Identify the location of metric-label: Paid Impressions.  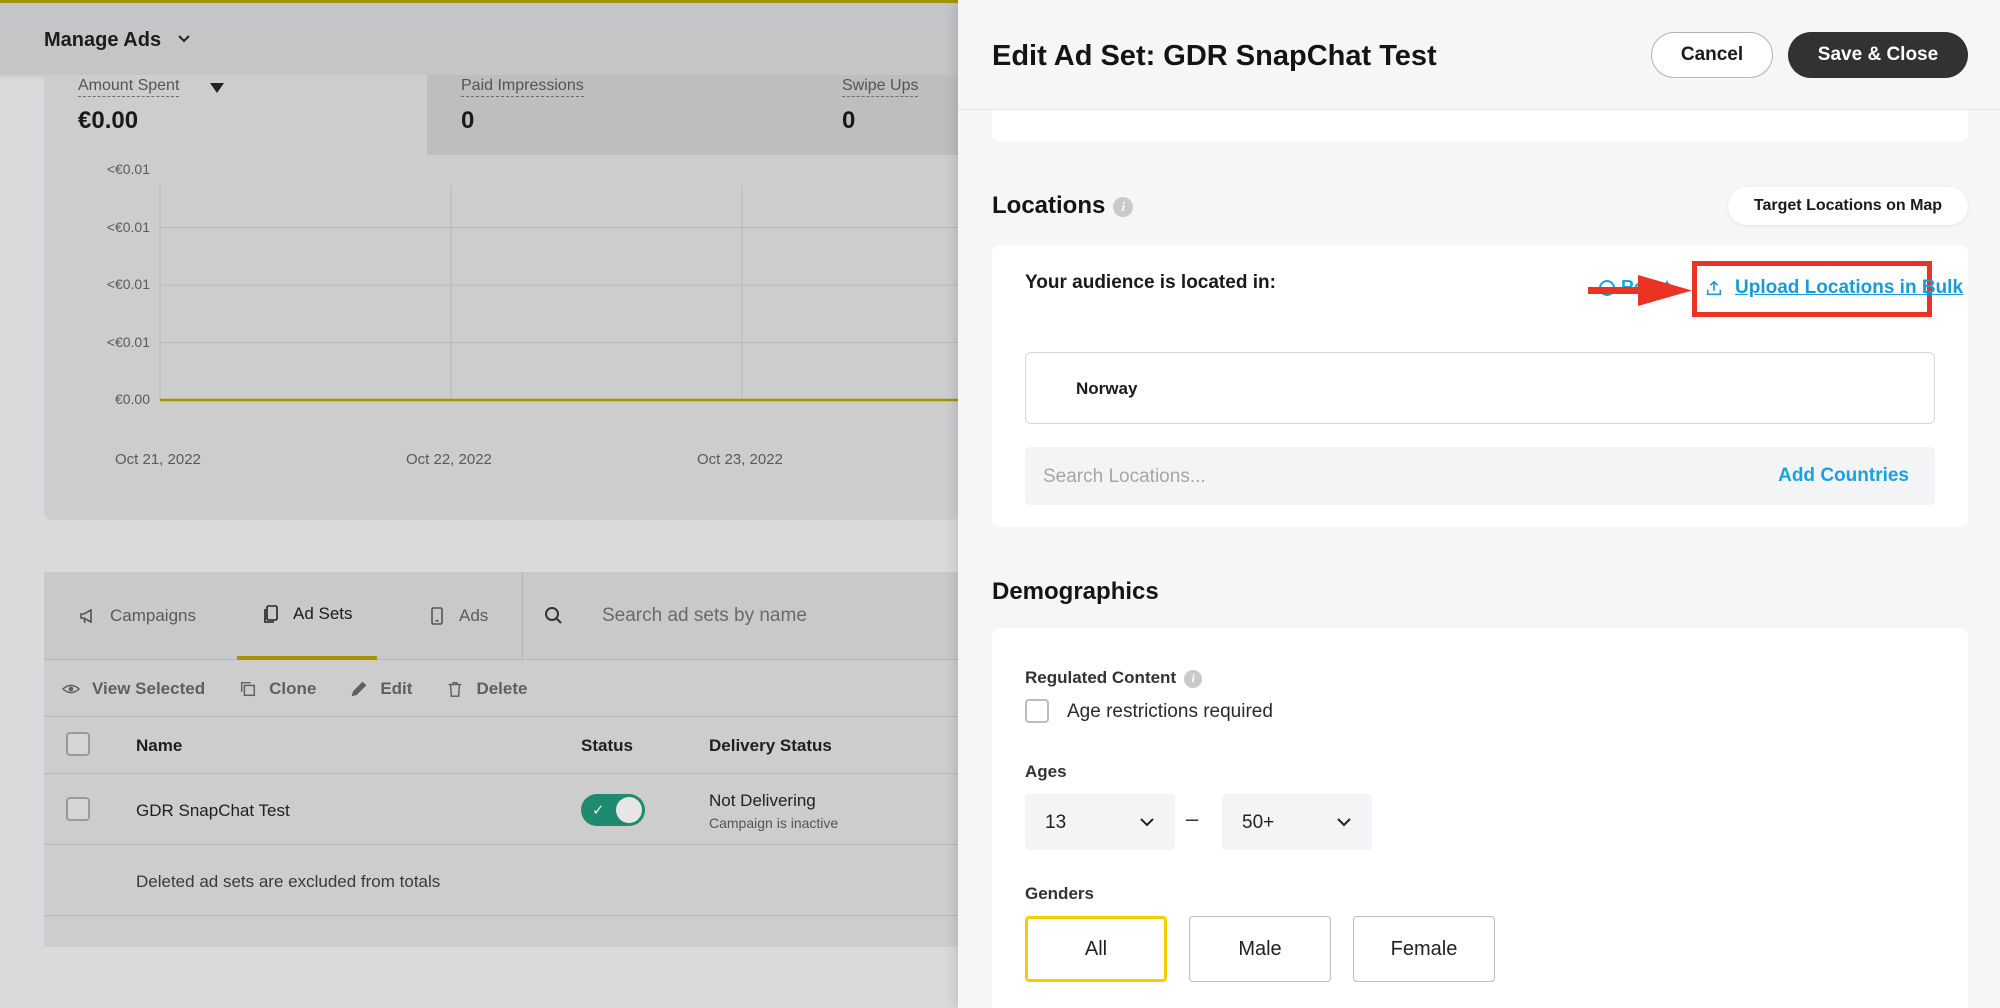
(522, 87).